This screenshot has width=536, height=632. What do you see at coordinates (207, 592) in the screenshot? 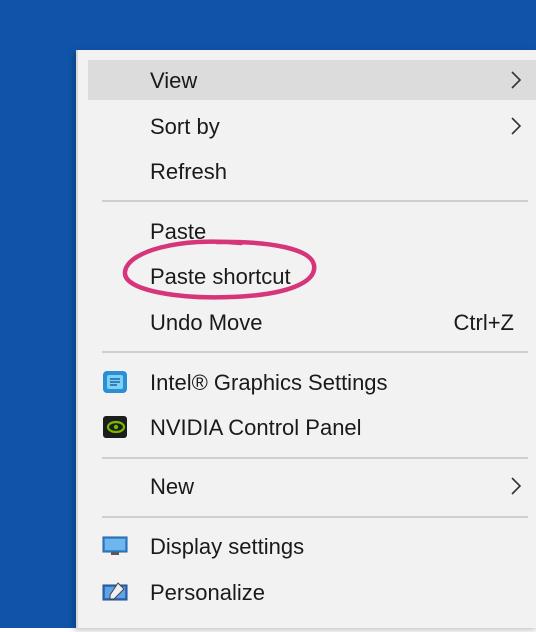
I see `menu-item-label: Personalize` at bounding box center [207, 592].